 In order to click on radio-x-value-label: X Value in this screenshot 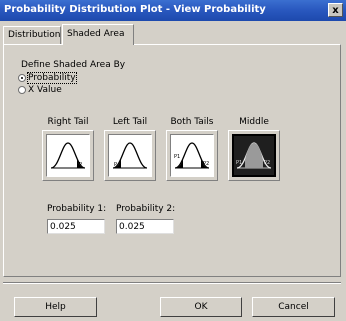, I will do `click(45, 90)`.